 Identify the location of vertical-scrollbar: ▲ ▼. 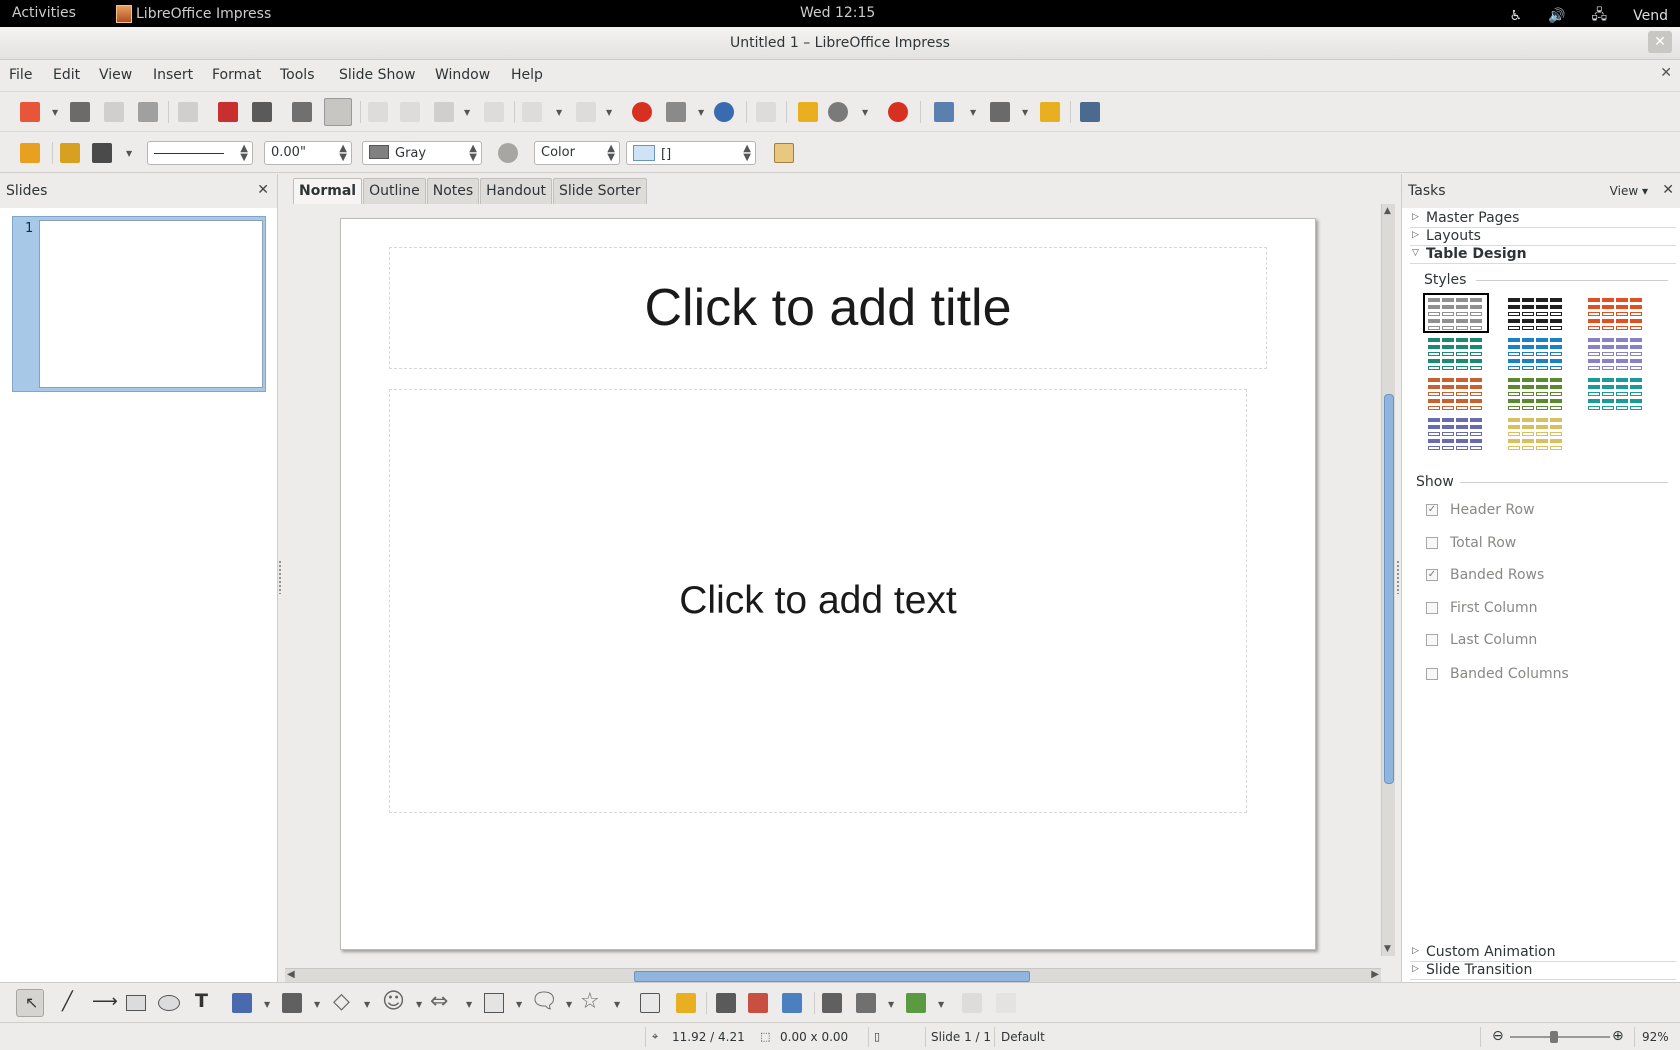
(1388, 580).